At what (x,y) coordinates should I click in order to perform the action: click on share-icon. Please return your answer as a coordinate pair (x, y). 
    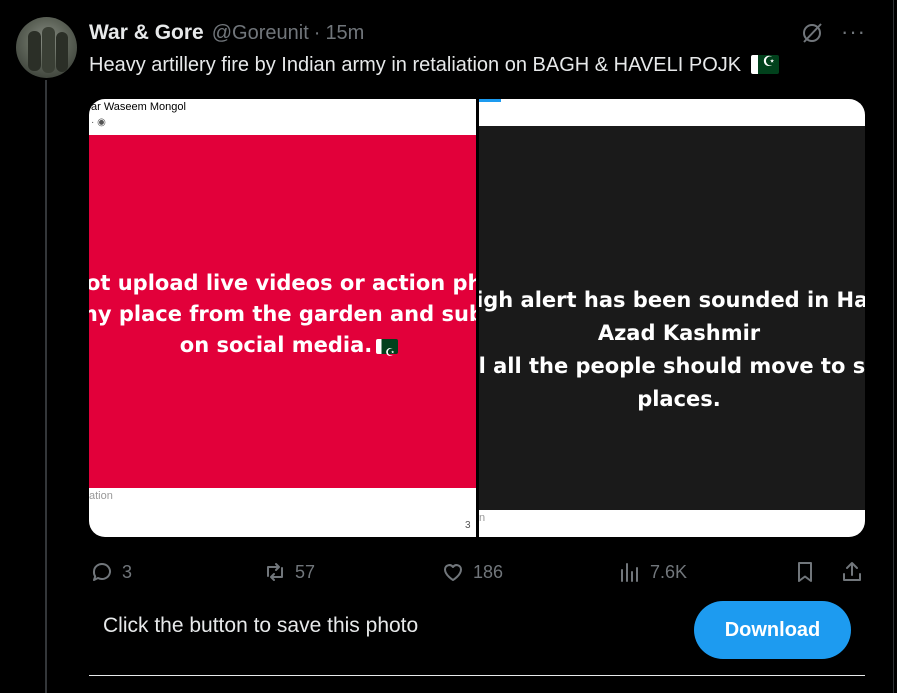
    Looking at the image, I should click on (852, 571).